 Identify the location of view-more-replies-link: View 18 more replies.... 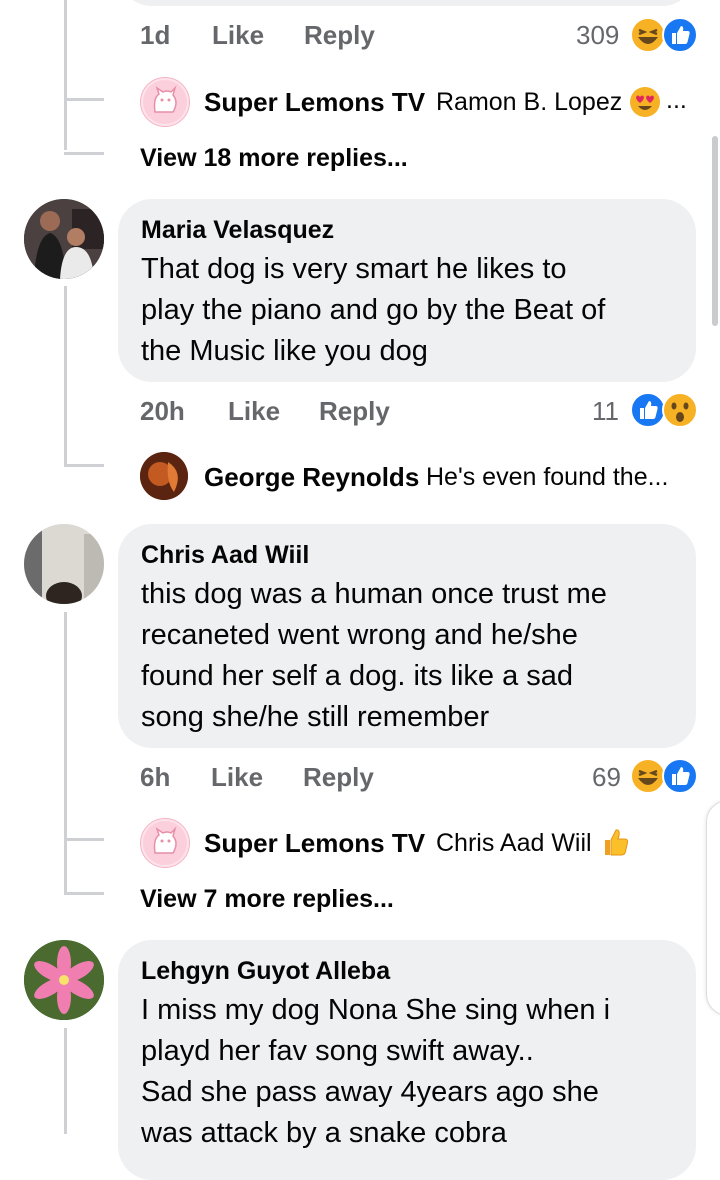
(274, 158).